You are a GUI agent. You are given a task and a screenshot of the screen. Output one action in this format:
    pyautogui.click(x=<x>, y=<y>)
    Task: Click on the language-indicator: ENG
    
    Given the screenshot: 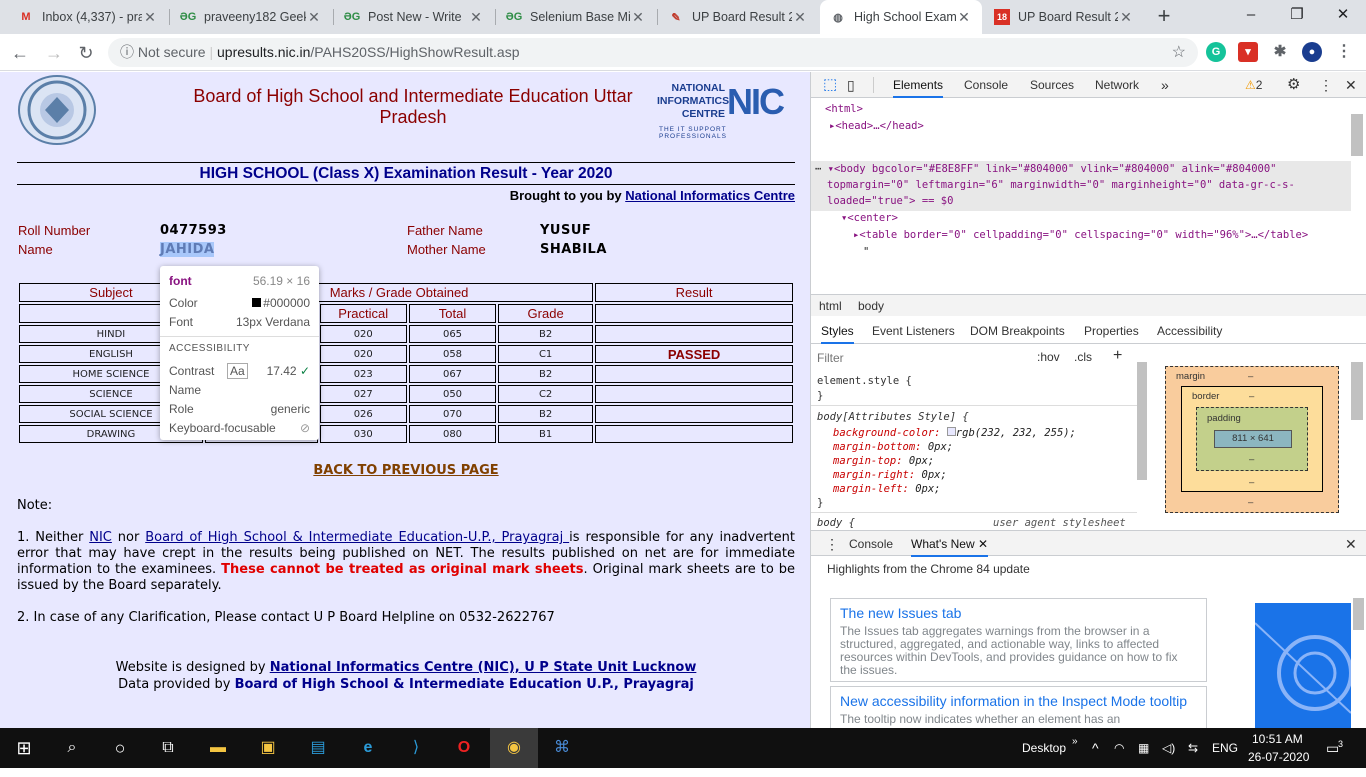 What is the action you would take?
    pyautogui.click(x=1225, y=748)
    